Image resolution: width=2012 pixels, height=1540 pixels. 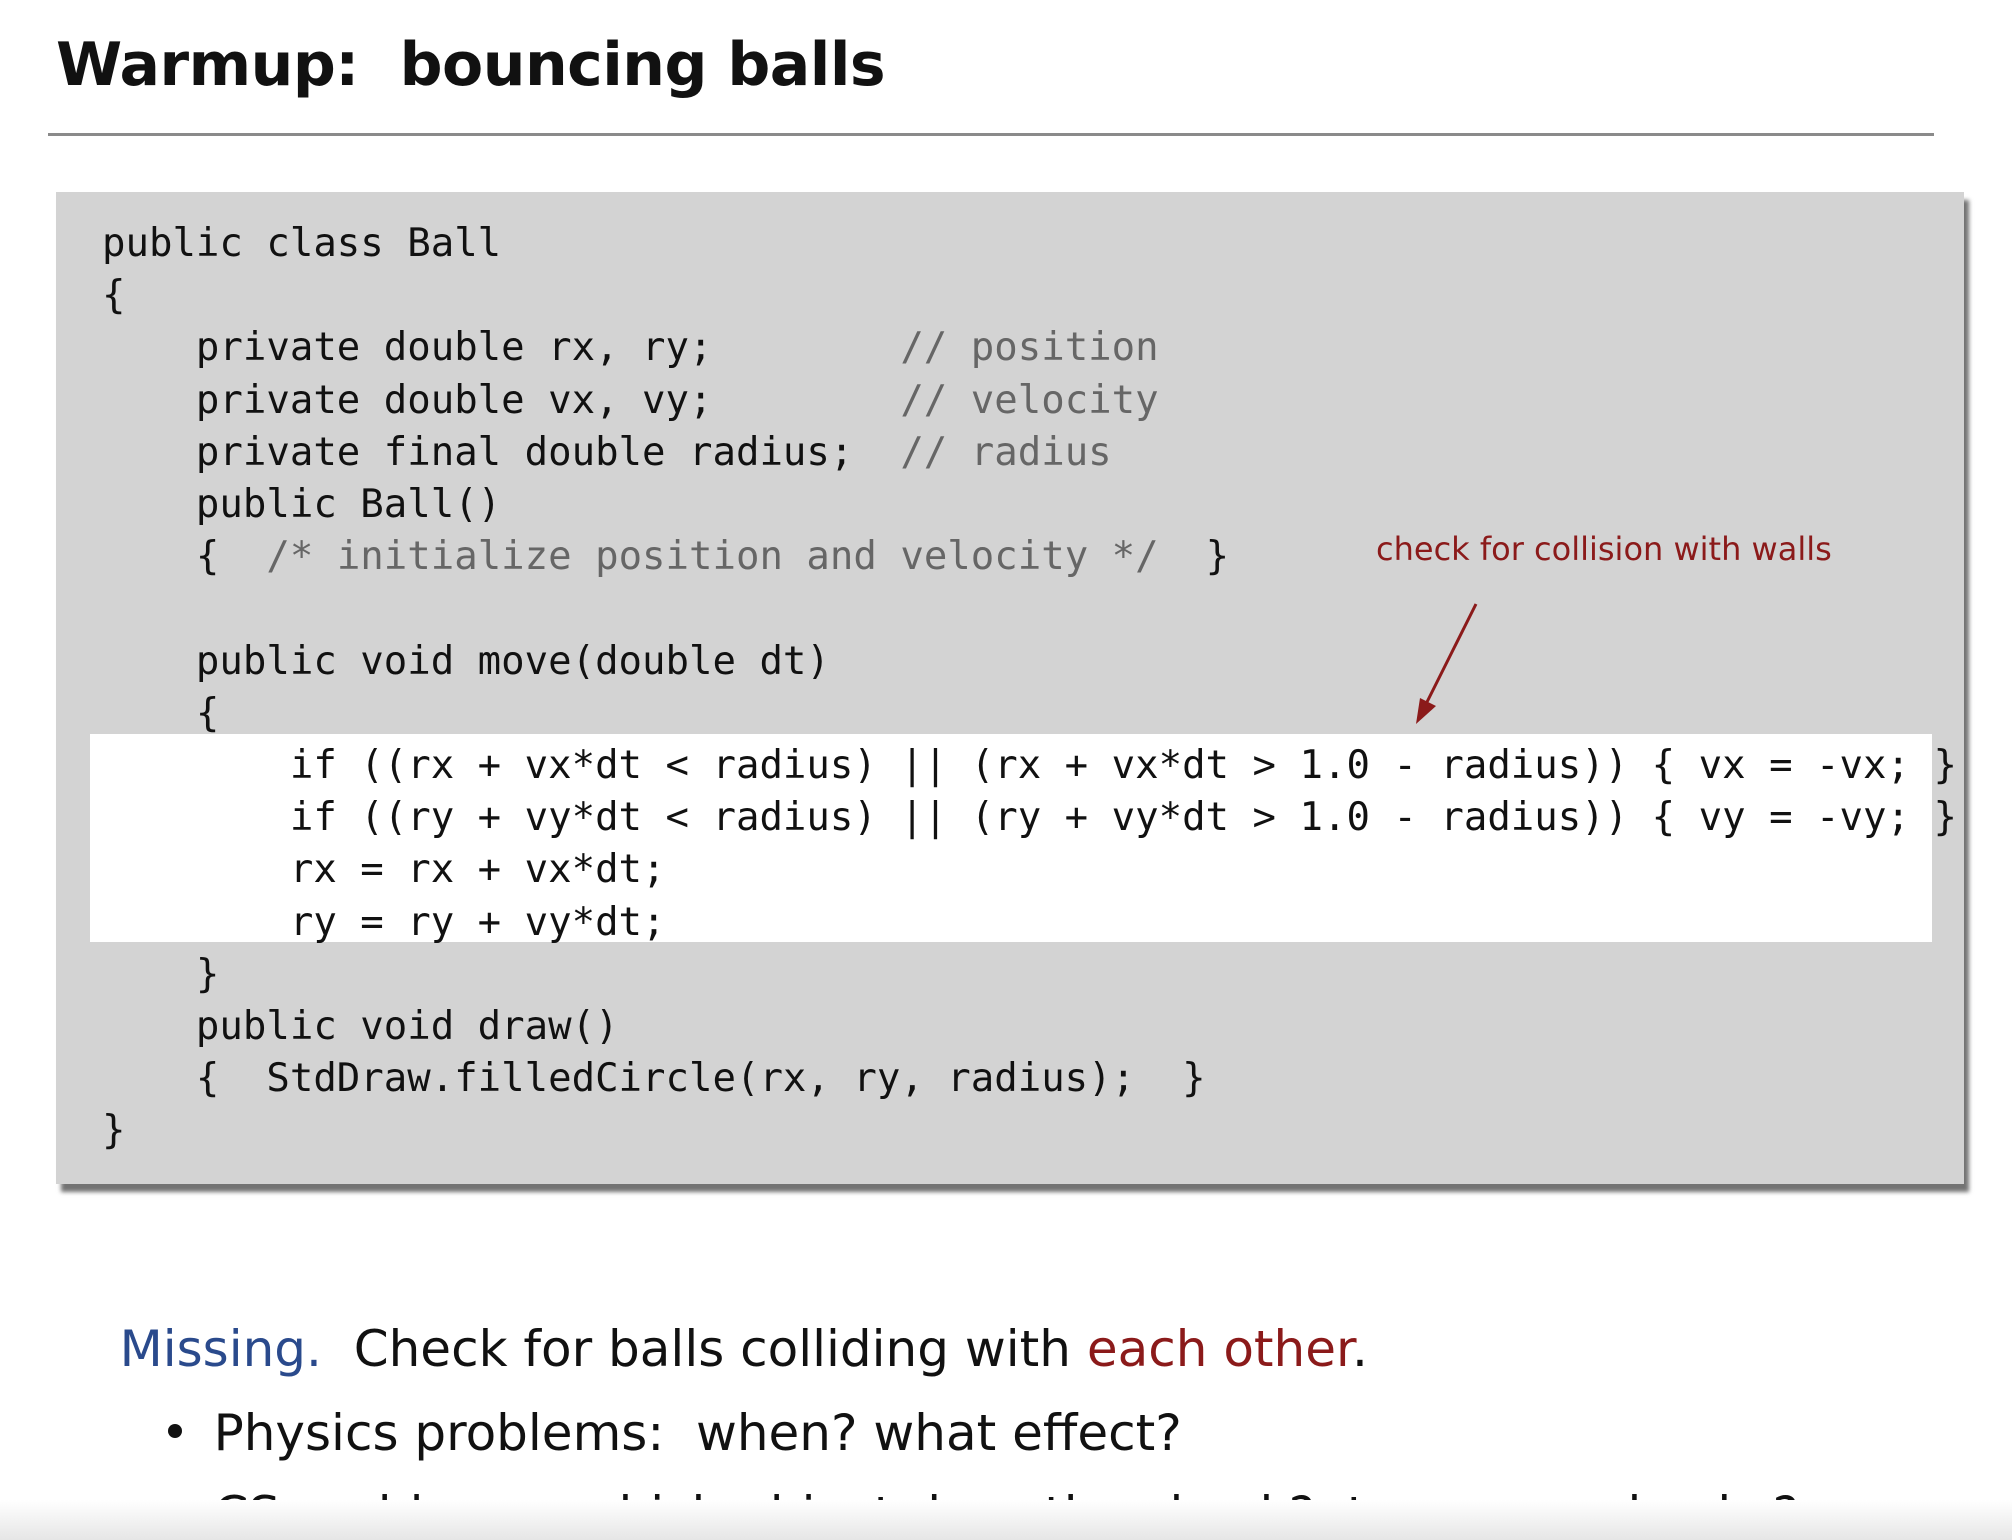 I want to click on annotation-label: check for collision with walls, so click(x=1604, y=549).